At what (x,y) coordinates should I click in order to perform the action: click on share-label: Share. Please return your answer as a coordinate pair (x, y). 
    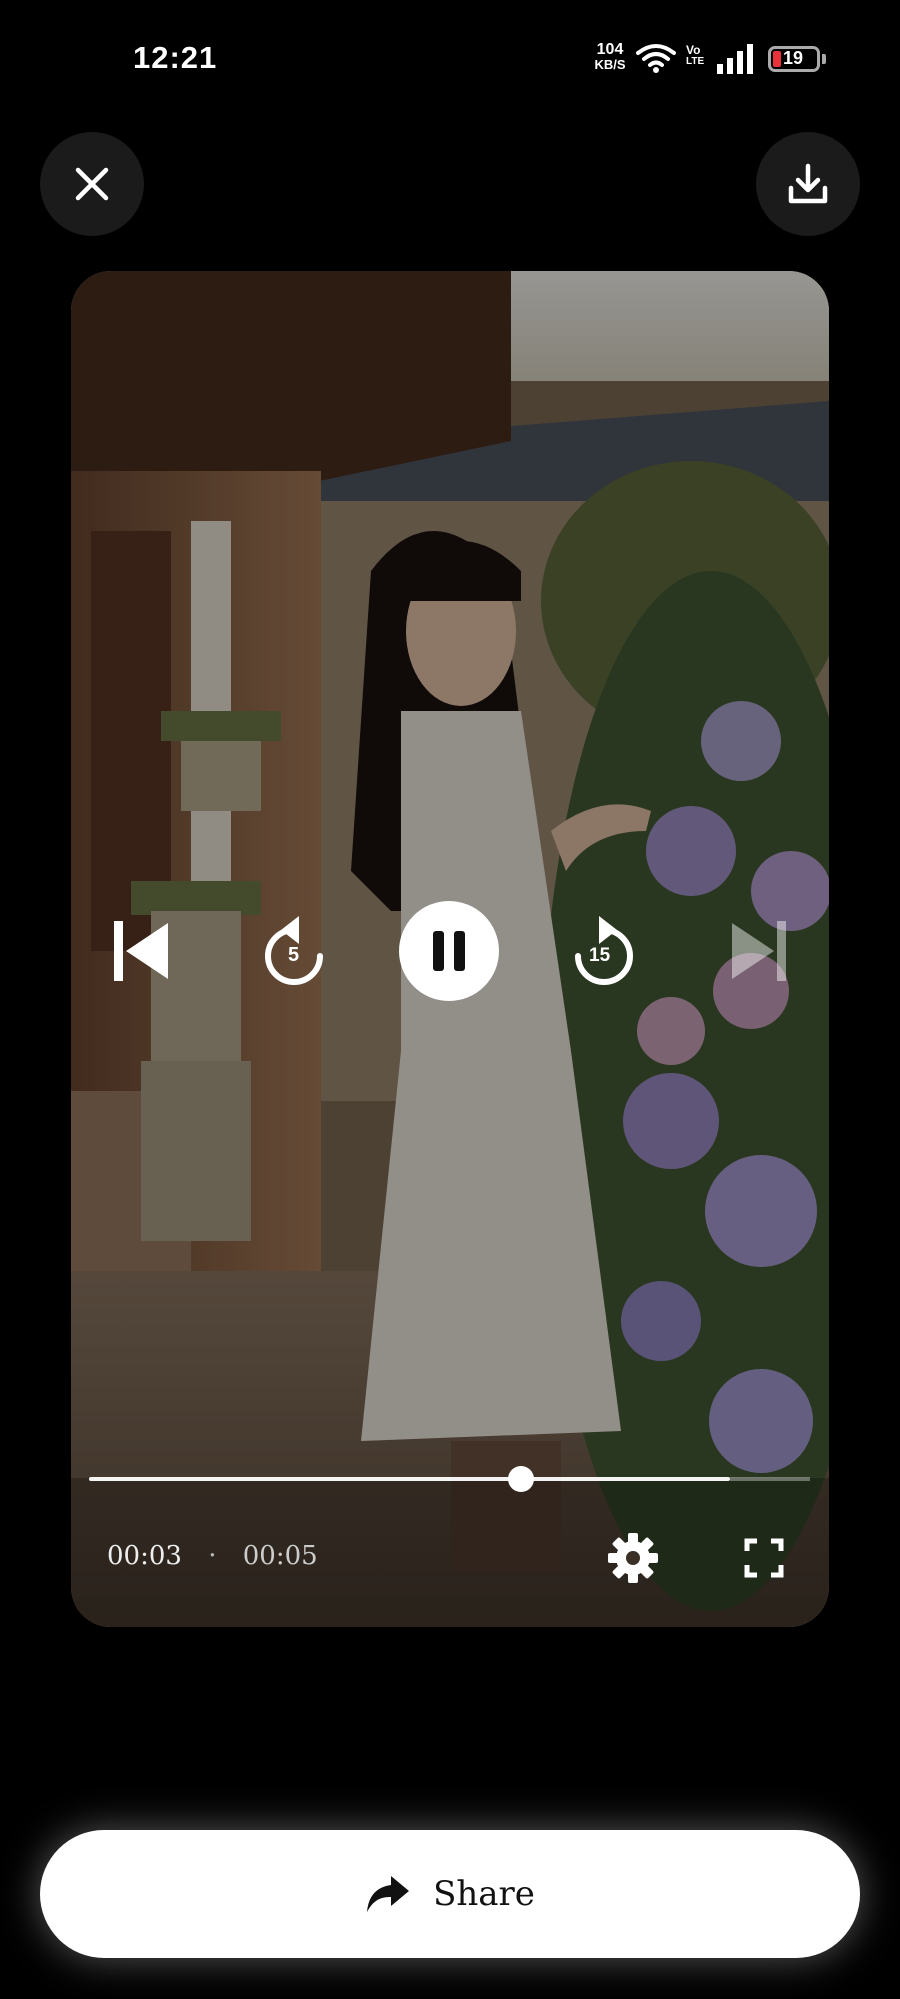
    Looking at the image, I should click on (484, 1894).